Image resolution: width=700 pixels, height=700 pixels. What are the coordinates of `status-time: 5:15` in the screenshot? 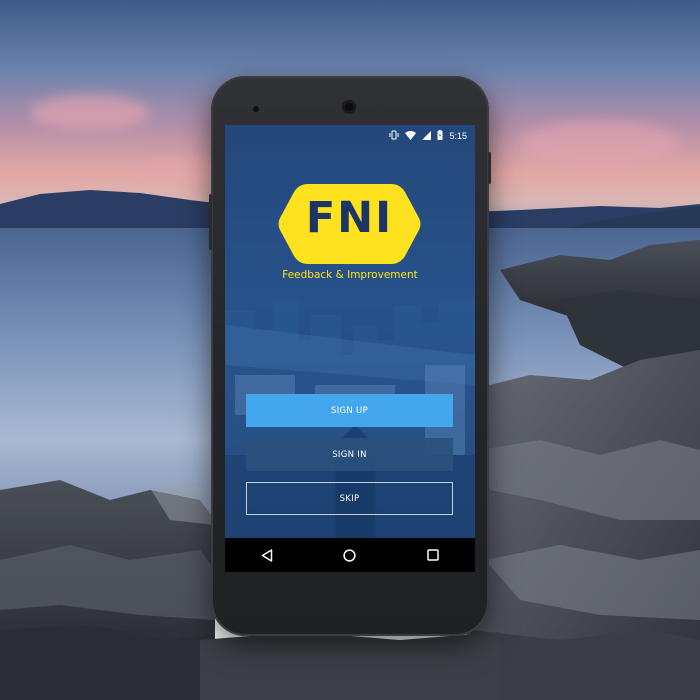 It's located at (458, 136).